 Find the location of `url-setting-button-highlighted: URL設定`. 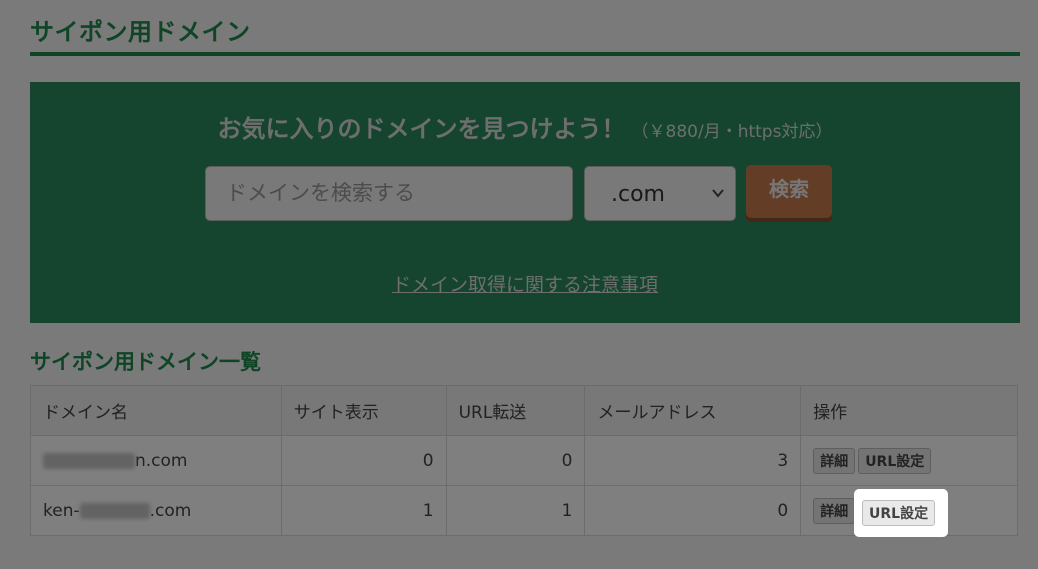

url-setting-button-highlighted: URL設定 is located at coordinates (899, 513).